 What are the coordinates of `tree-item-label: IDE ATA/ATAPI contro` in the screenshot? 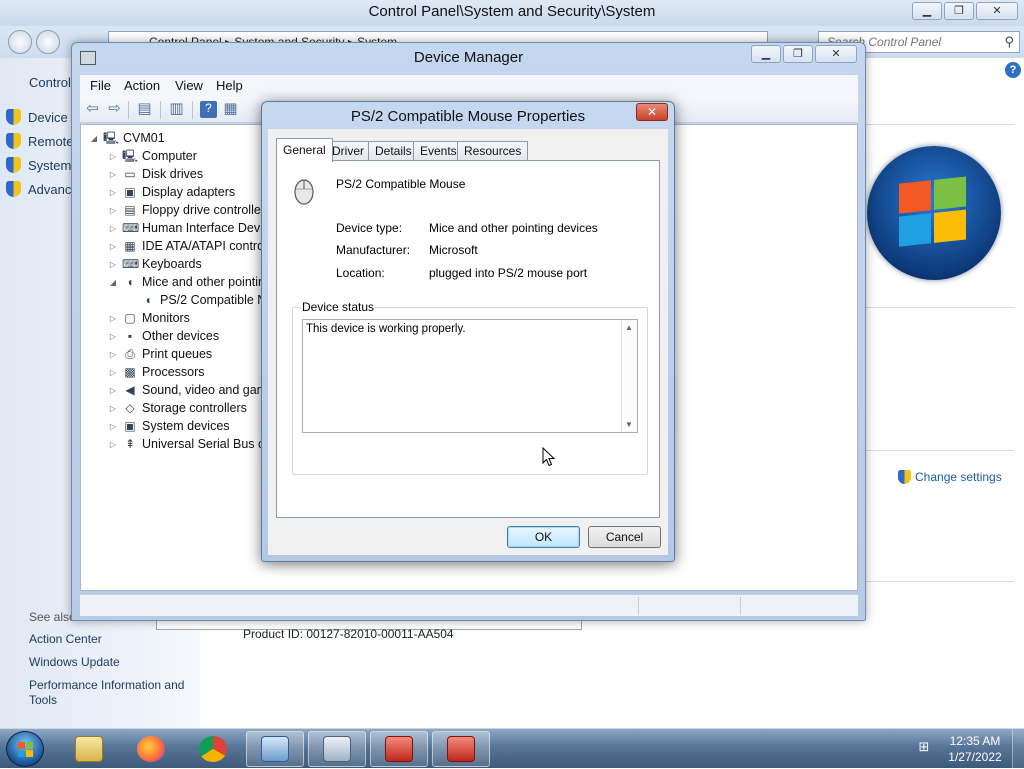 It's located at (203, 246).